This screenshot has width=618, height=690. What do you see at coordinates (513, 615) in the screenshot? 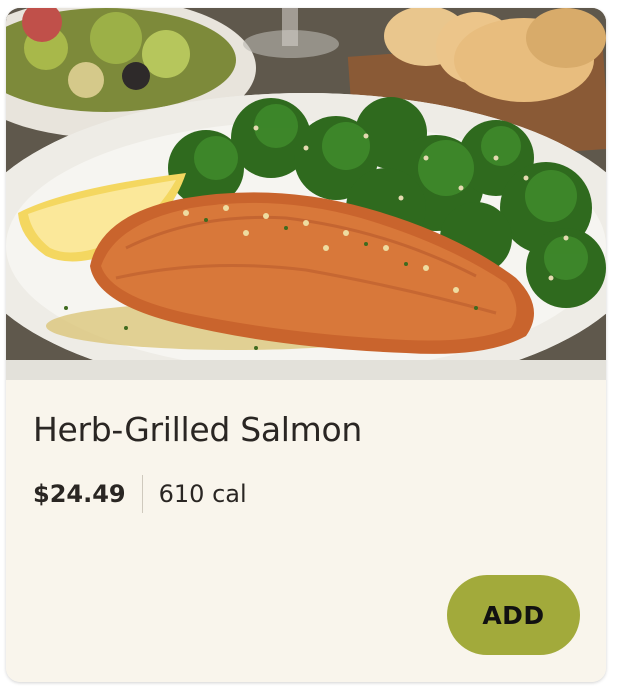
I see `add-button: ADD` at bounding box center [513, 615].